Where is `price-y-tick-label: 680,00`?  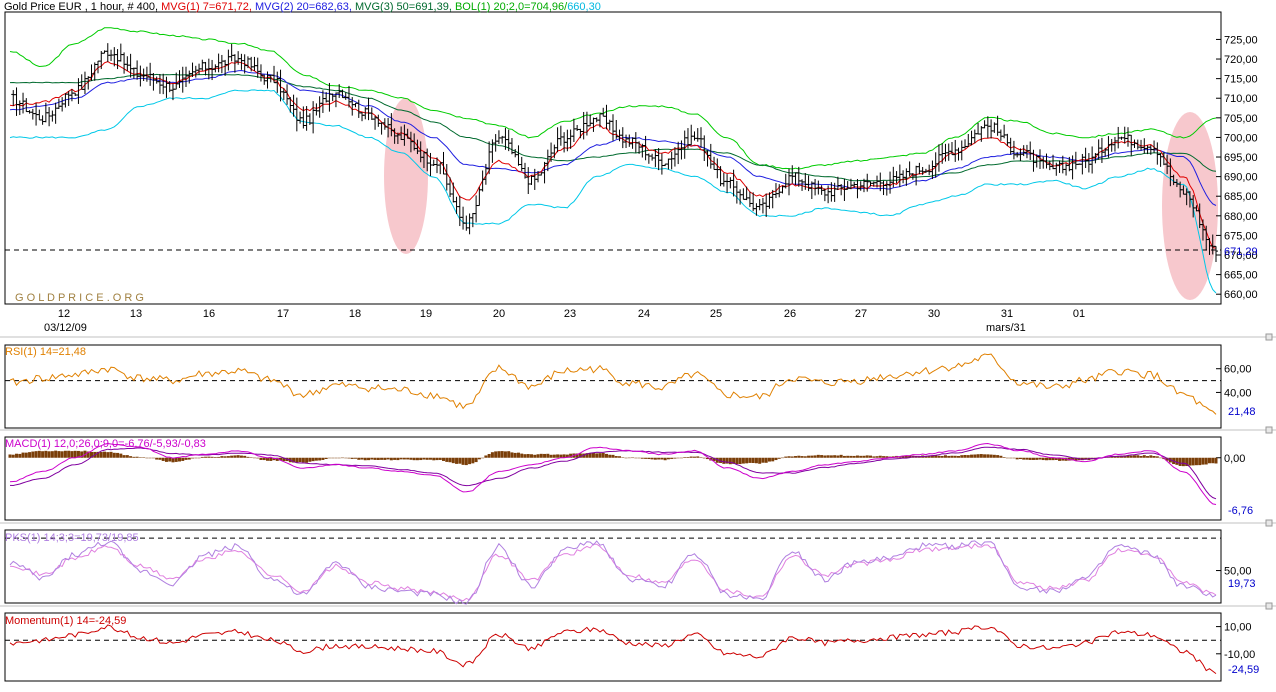 price-y-tick-label: 680,00 is located at coordinates (1241, 217).